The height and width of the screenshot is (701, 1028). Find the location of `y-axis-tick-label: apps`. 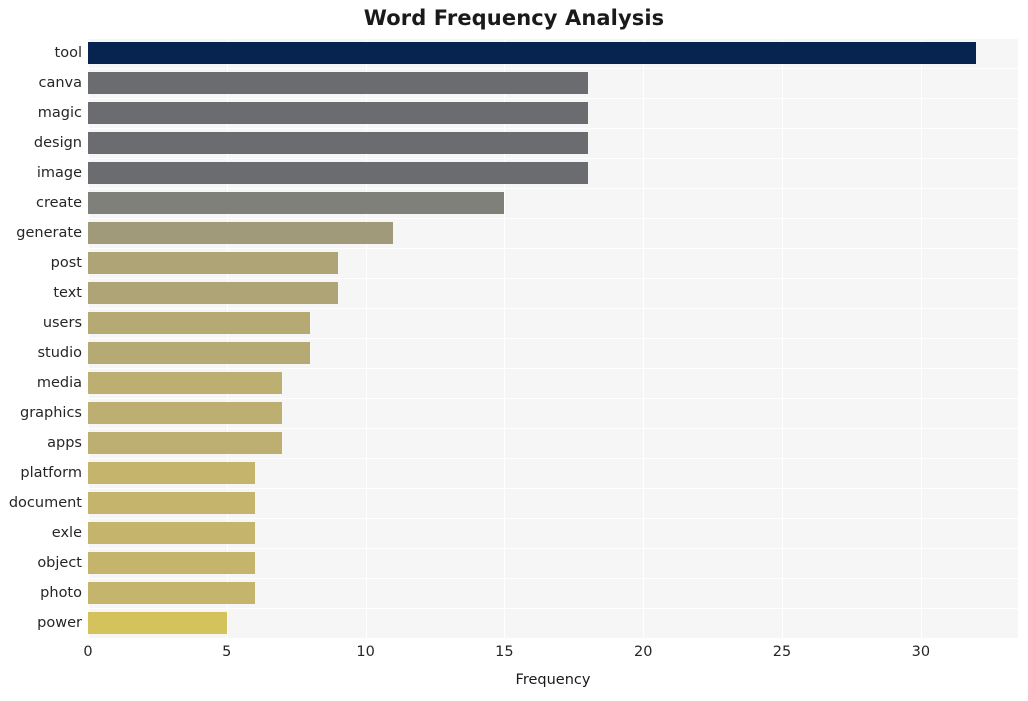

y-axis-tick-label: apps is located at coordinates (64, 443).